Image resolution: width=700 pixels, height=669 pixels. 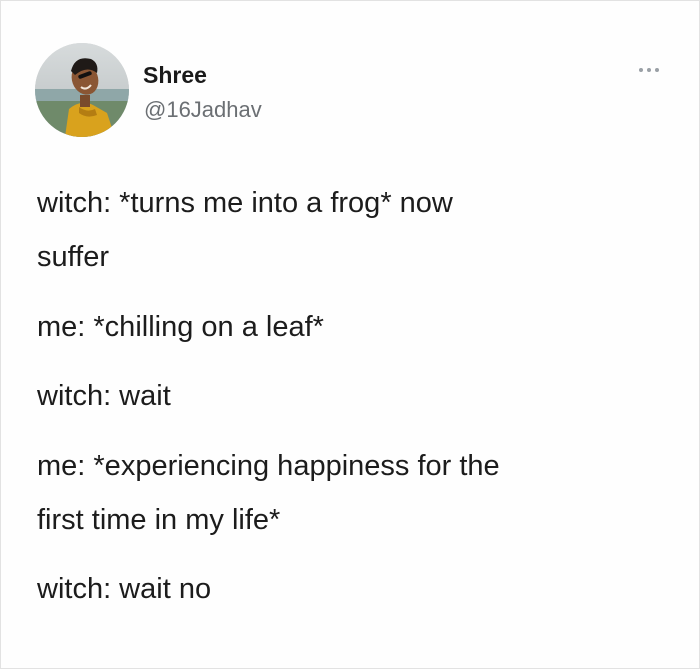 I want to click on tweet-text-line: witch: wait, so click(x=104, y=396).